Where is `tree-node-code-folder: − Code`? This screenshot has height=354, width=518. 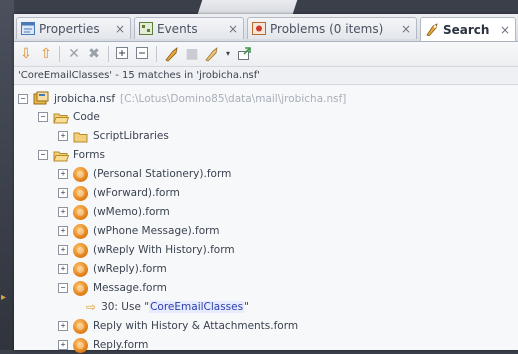
tree-node-code-folder: − Code is located at coordinates (69, 117).